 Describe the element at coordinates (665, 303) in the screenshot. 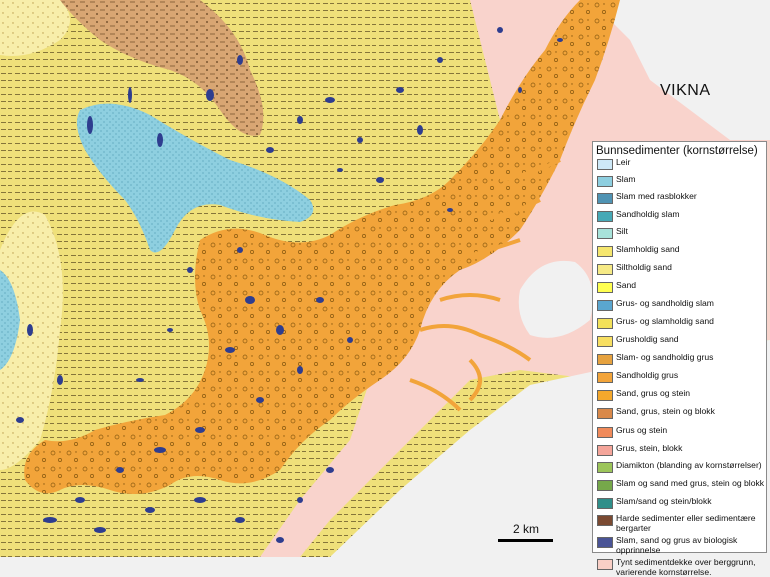

I see `legend-label: Grus- og sandholdig slam` at that location.